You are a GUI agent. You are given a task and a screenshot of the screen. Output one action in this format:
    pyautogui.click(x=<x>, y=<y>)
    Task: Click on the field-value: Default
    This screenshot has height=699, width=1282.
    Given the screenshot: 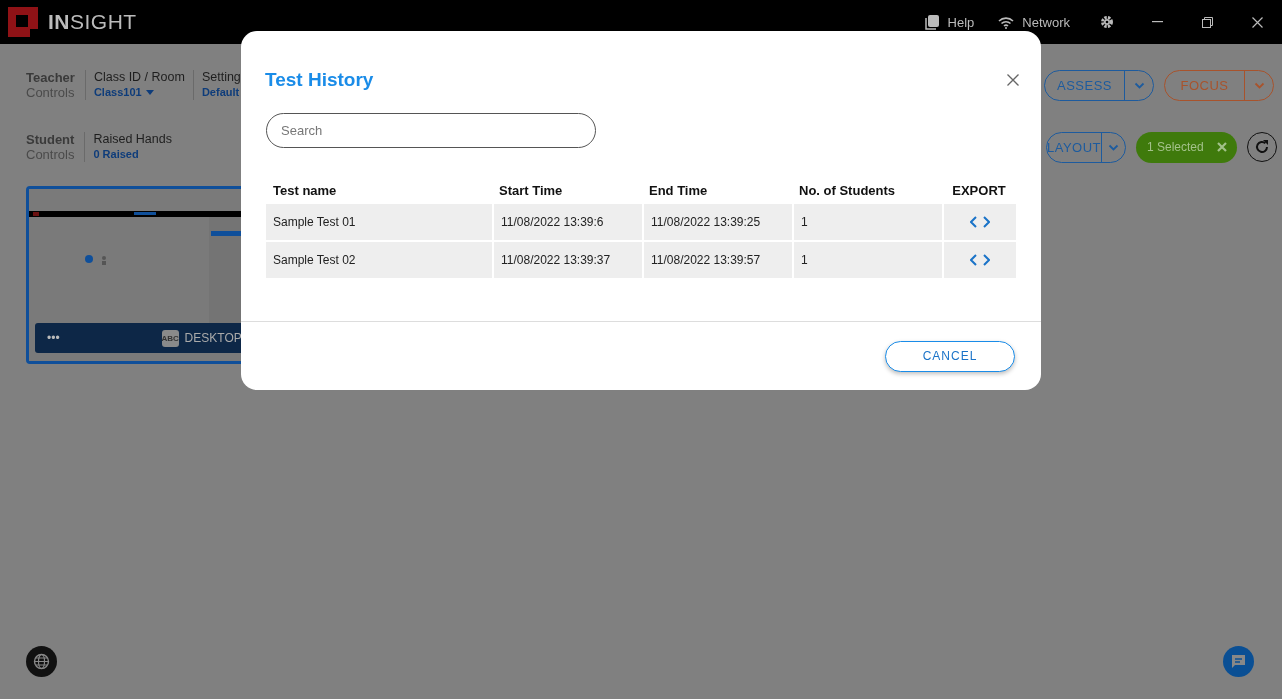 What is the action you would take?
    pyautogui.click(x=221, y=92)
    